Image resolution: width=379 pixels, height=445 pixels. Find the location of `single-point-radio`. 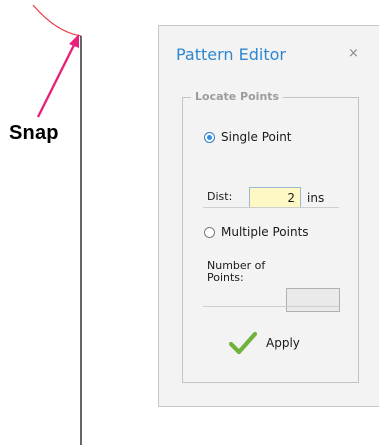

single-point-radio is located at coordinates (209, 137).